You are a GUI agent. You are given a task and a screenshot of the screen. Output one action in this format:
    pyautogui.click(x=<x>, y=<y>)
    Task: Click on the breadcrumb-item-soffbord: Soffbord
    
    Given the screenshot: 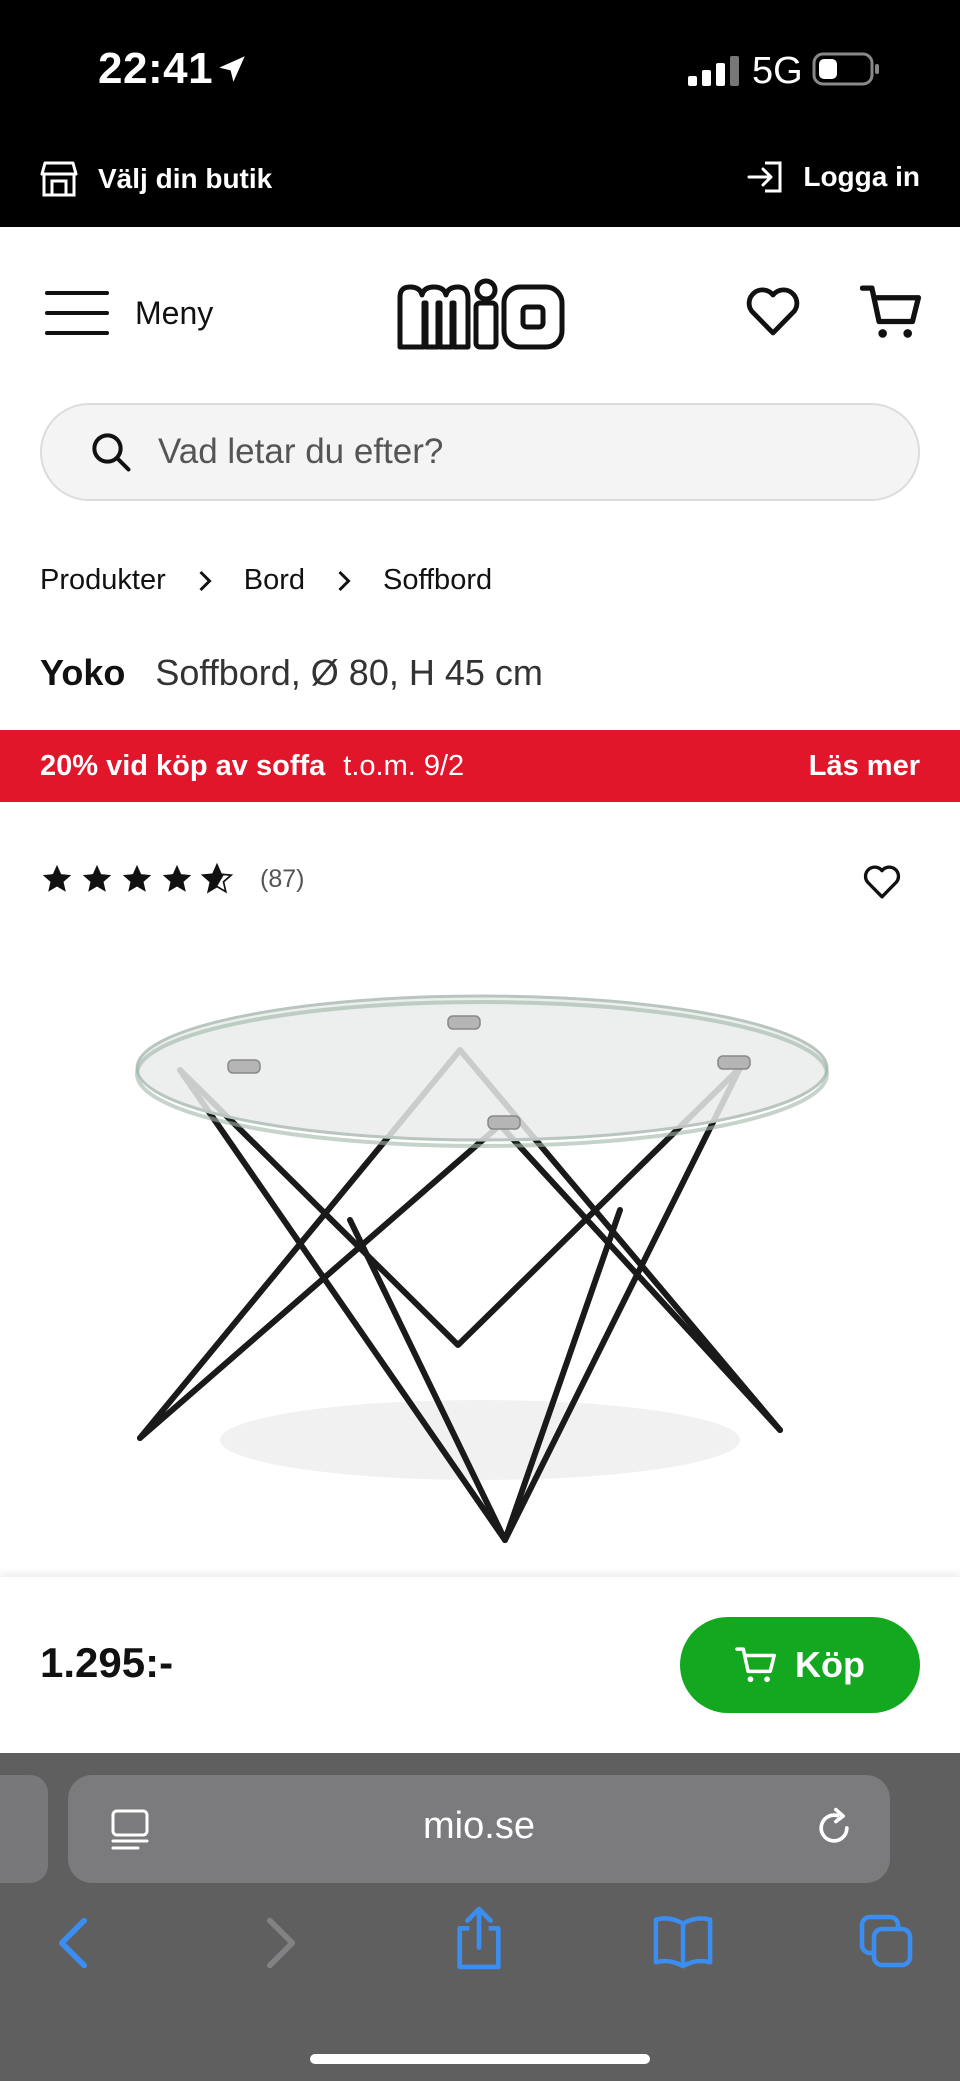 What is the action you would take?
    pyautogui.click(x=437, y=580)
    